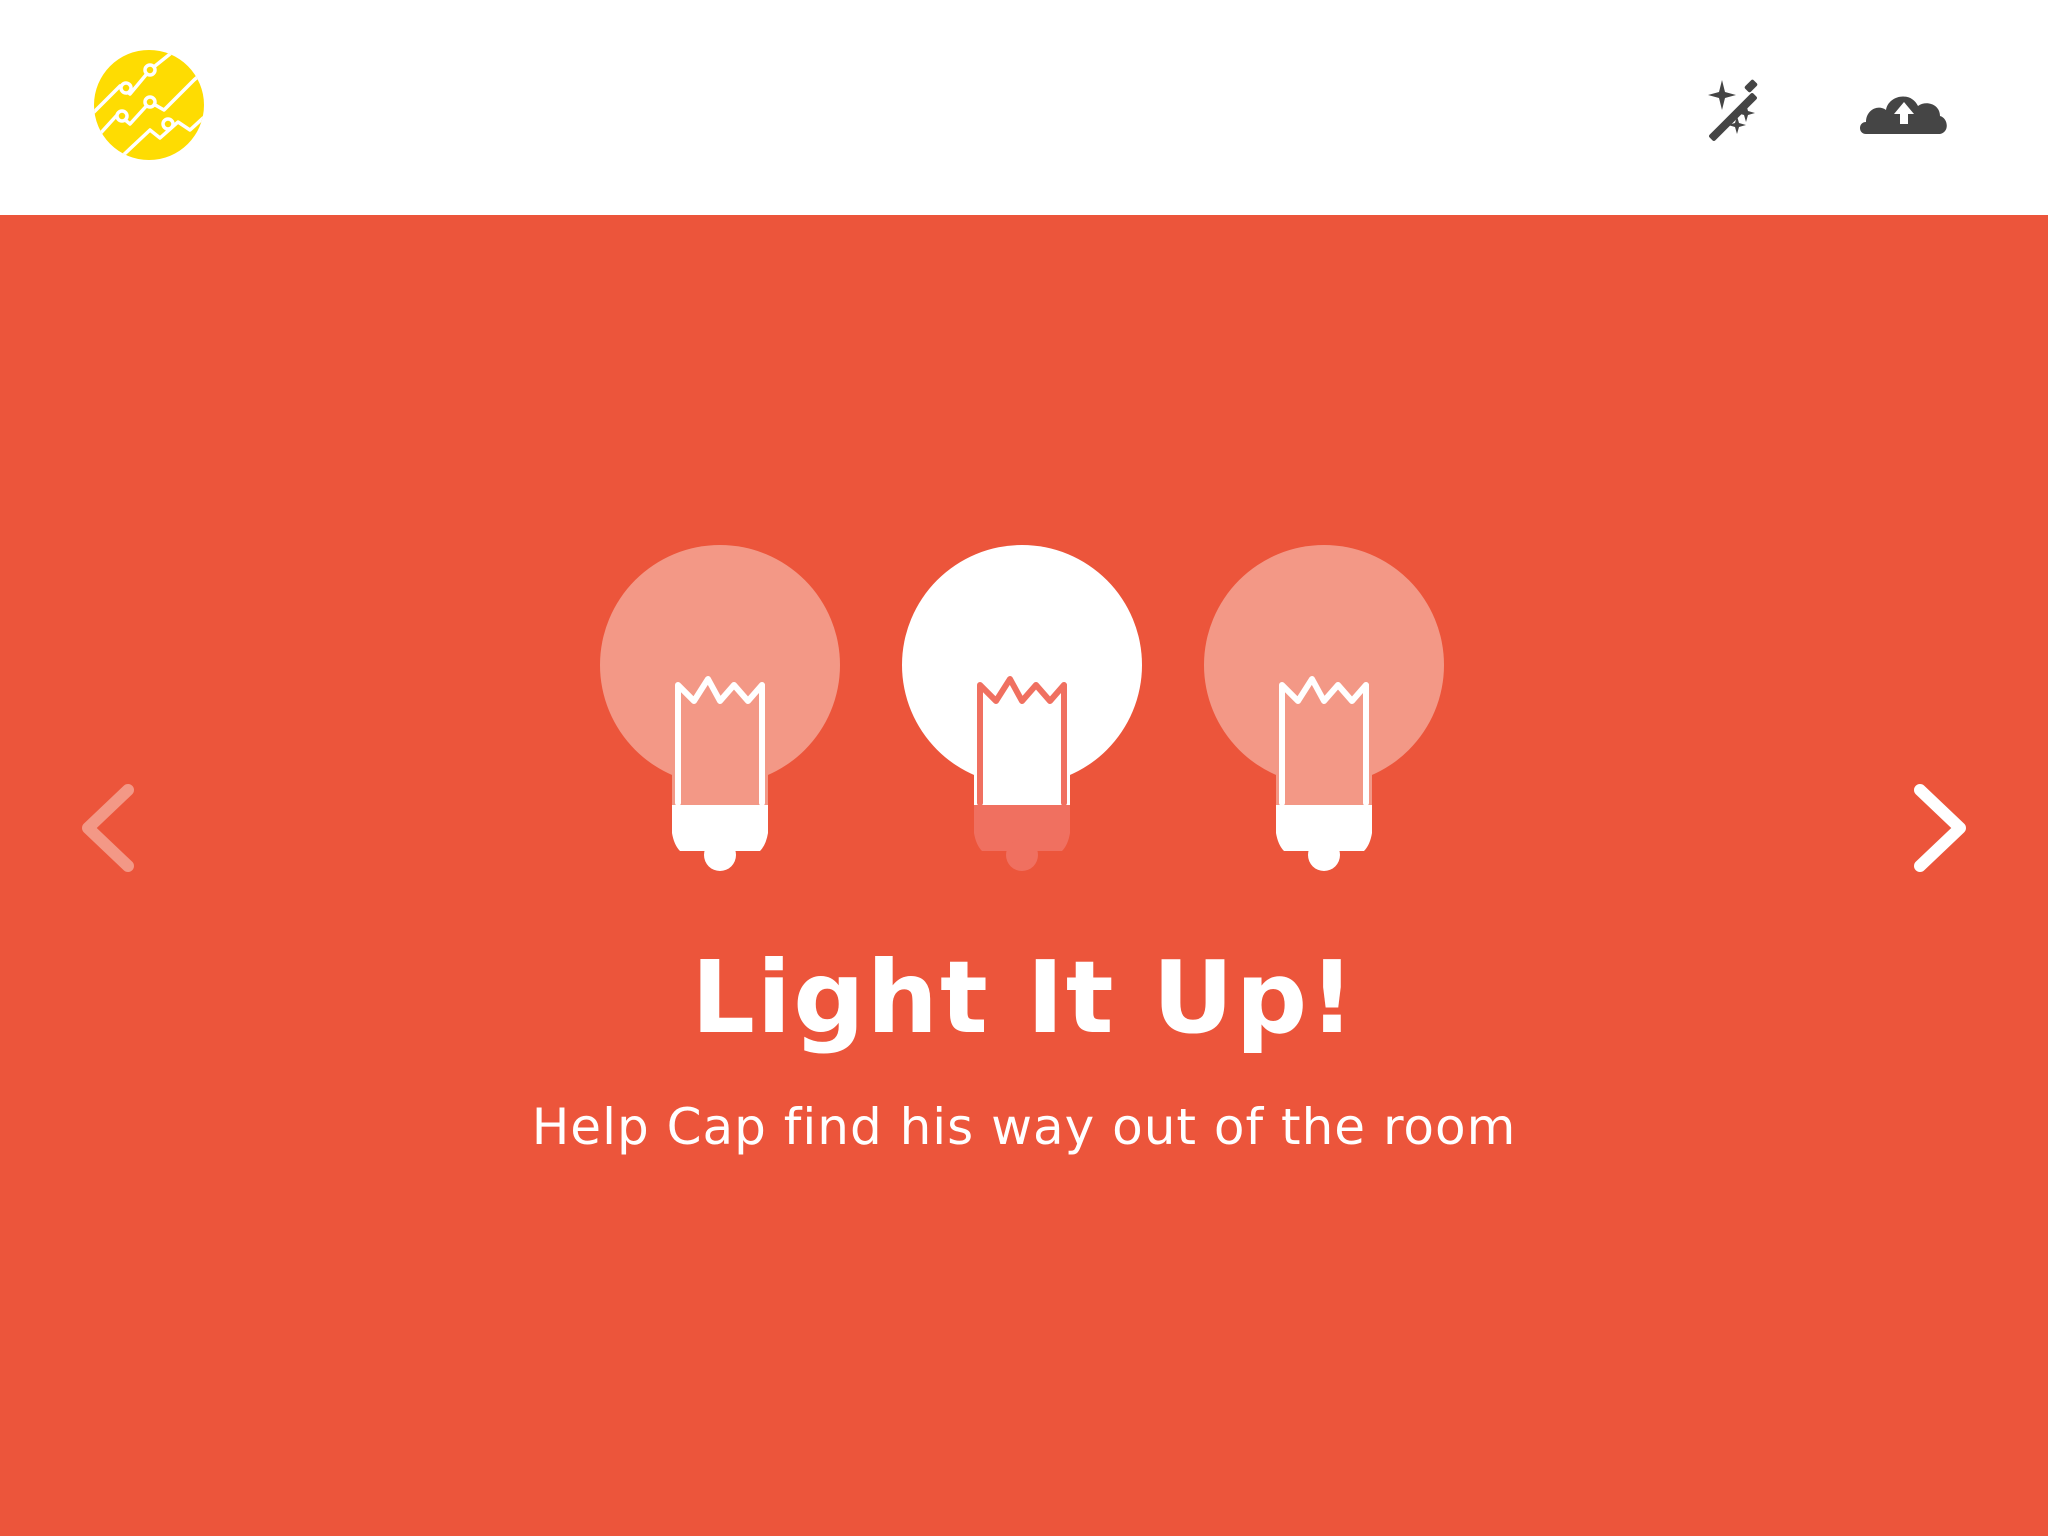 Image resolution: width=2048 pixels, height=1536 pixels. I want to click on previous-level-button, so click(110, 828).